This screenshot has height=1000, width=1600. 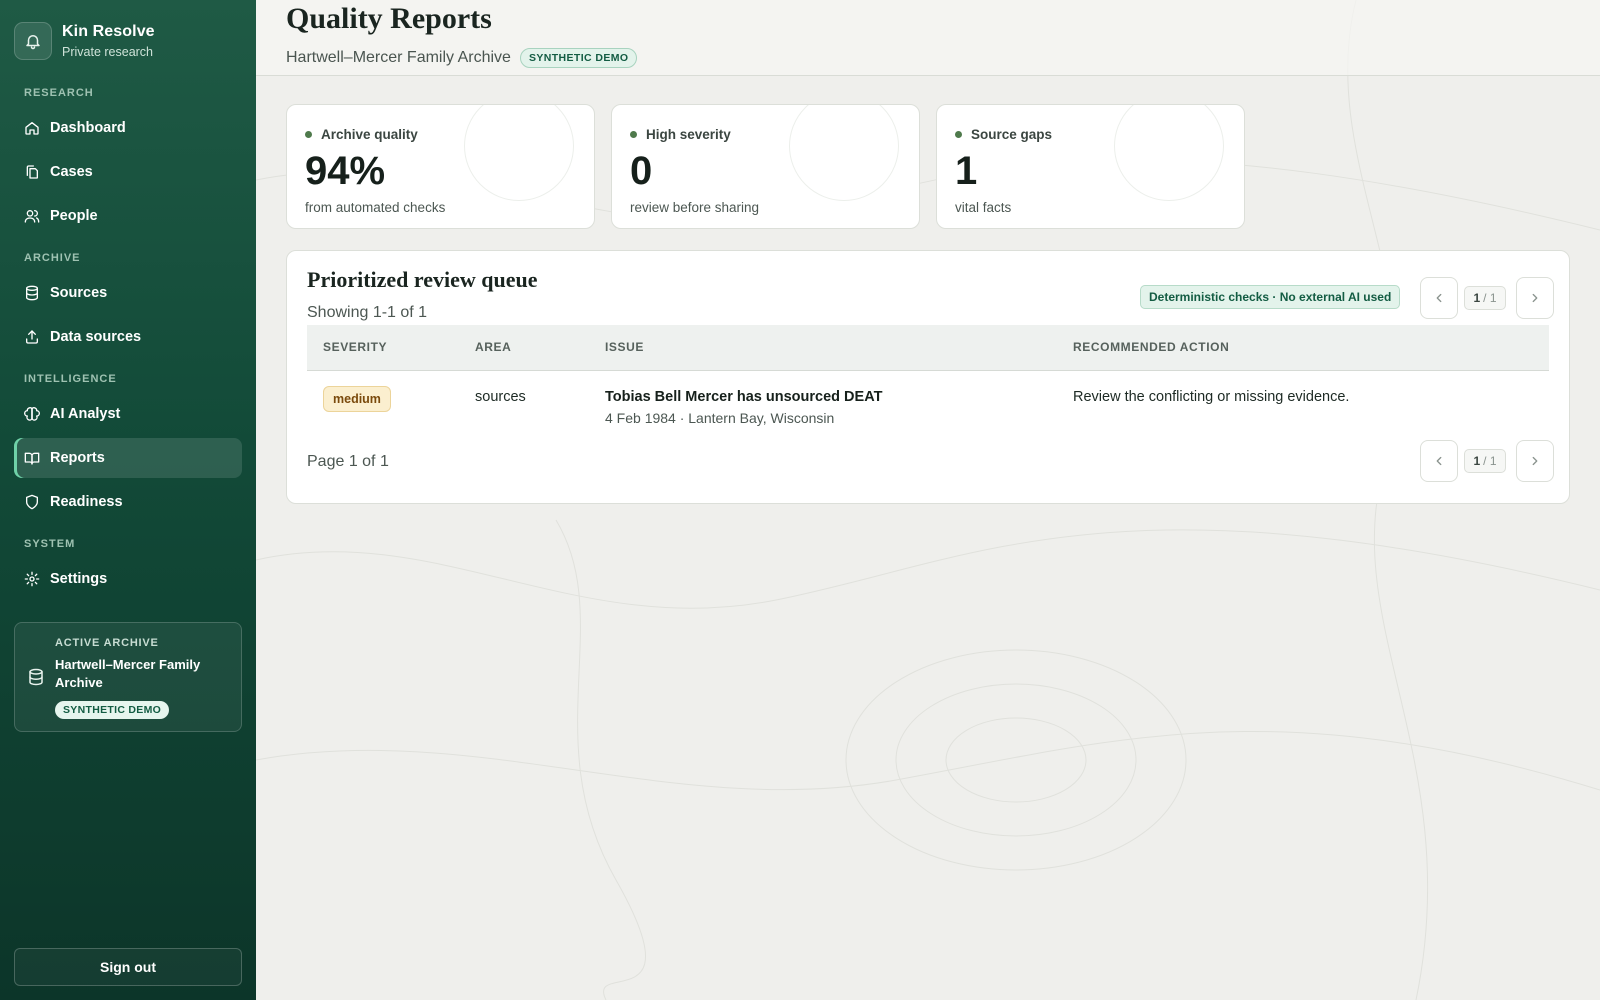 I want to click on section-research: RESEARCH, so click(x=59, y=93).